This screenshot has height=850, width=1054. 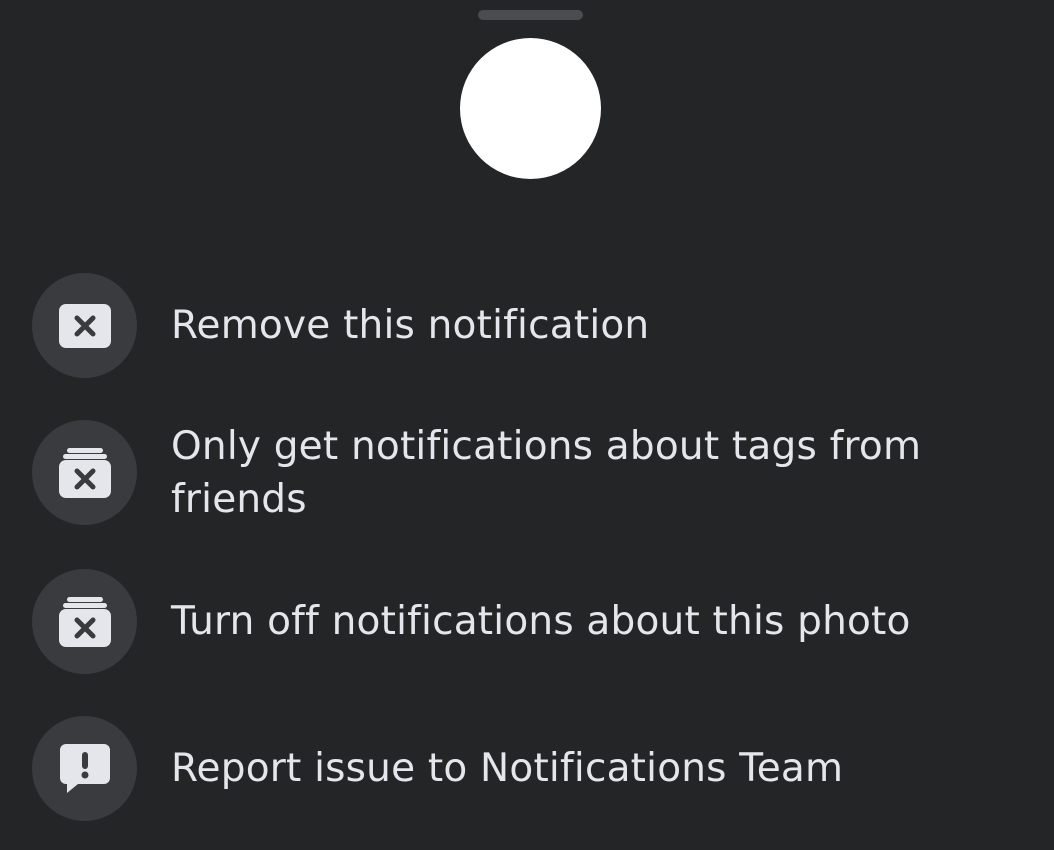 What do you see at coordinates (84, 325) in the screenshot?
I see `close-box-icon` at bounding box center [84, 325].